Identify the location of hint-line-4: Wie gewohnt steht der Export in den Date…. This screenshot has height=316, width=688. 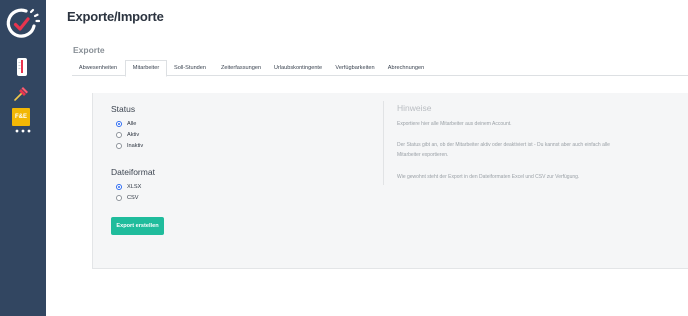
(488, 177).